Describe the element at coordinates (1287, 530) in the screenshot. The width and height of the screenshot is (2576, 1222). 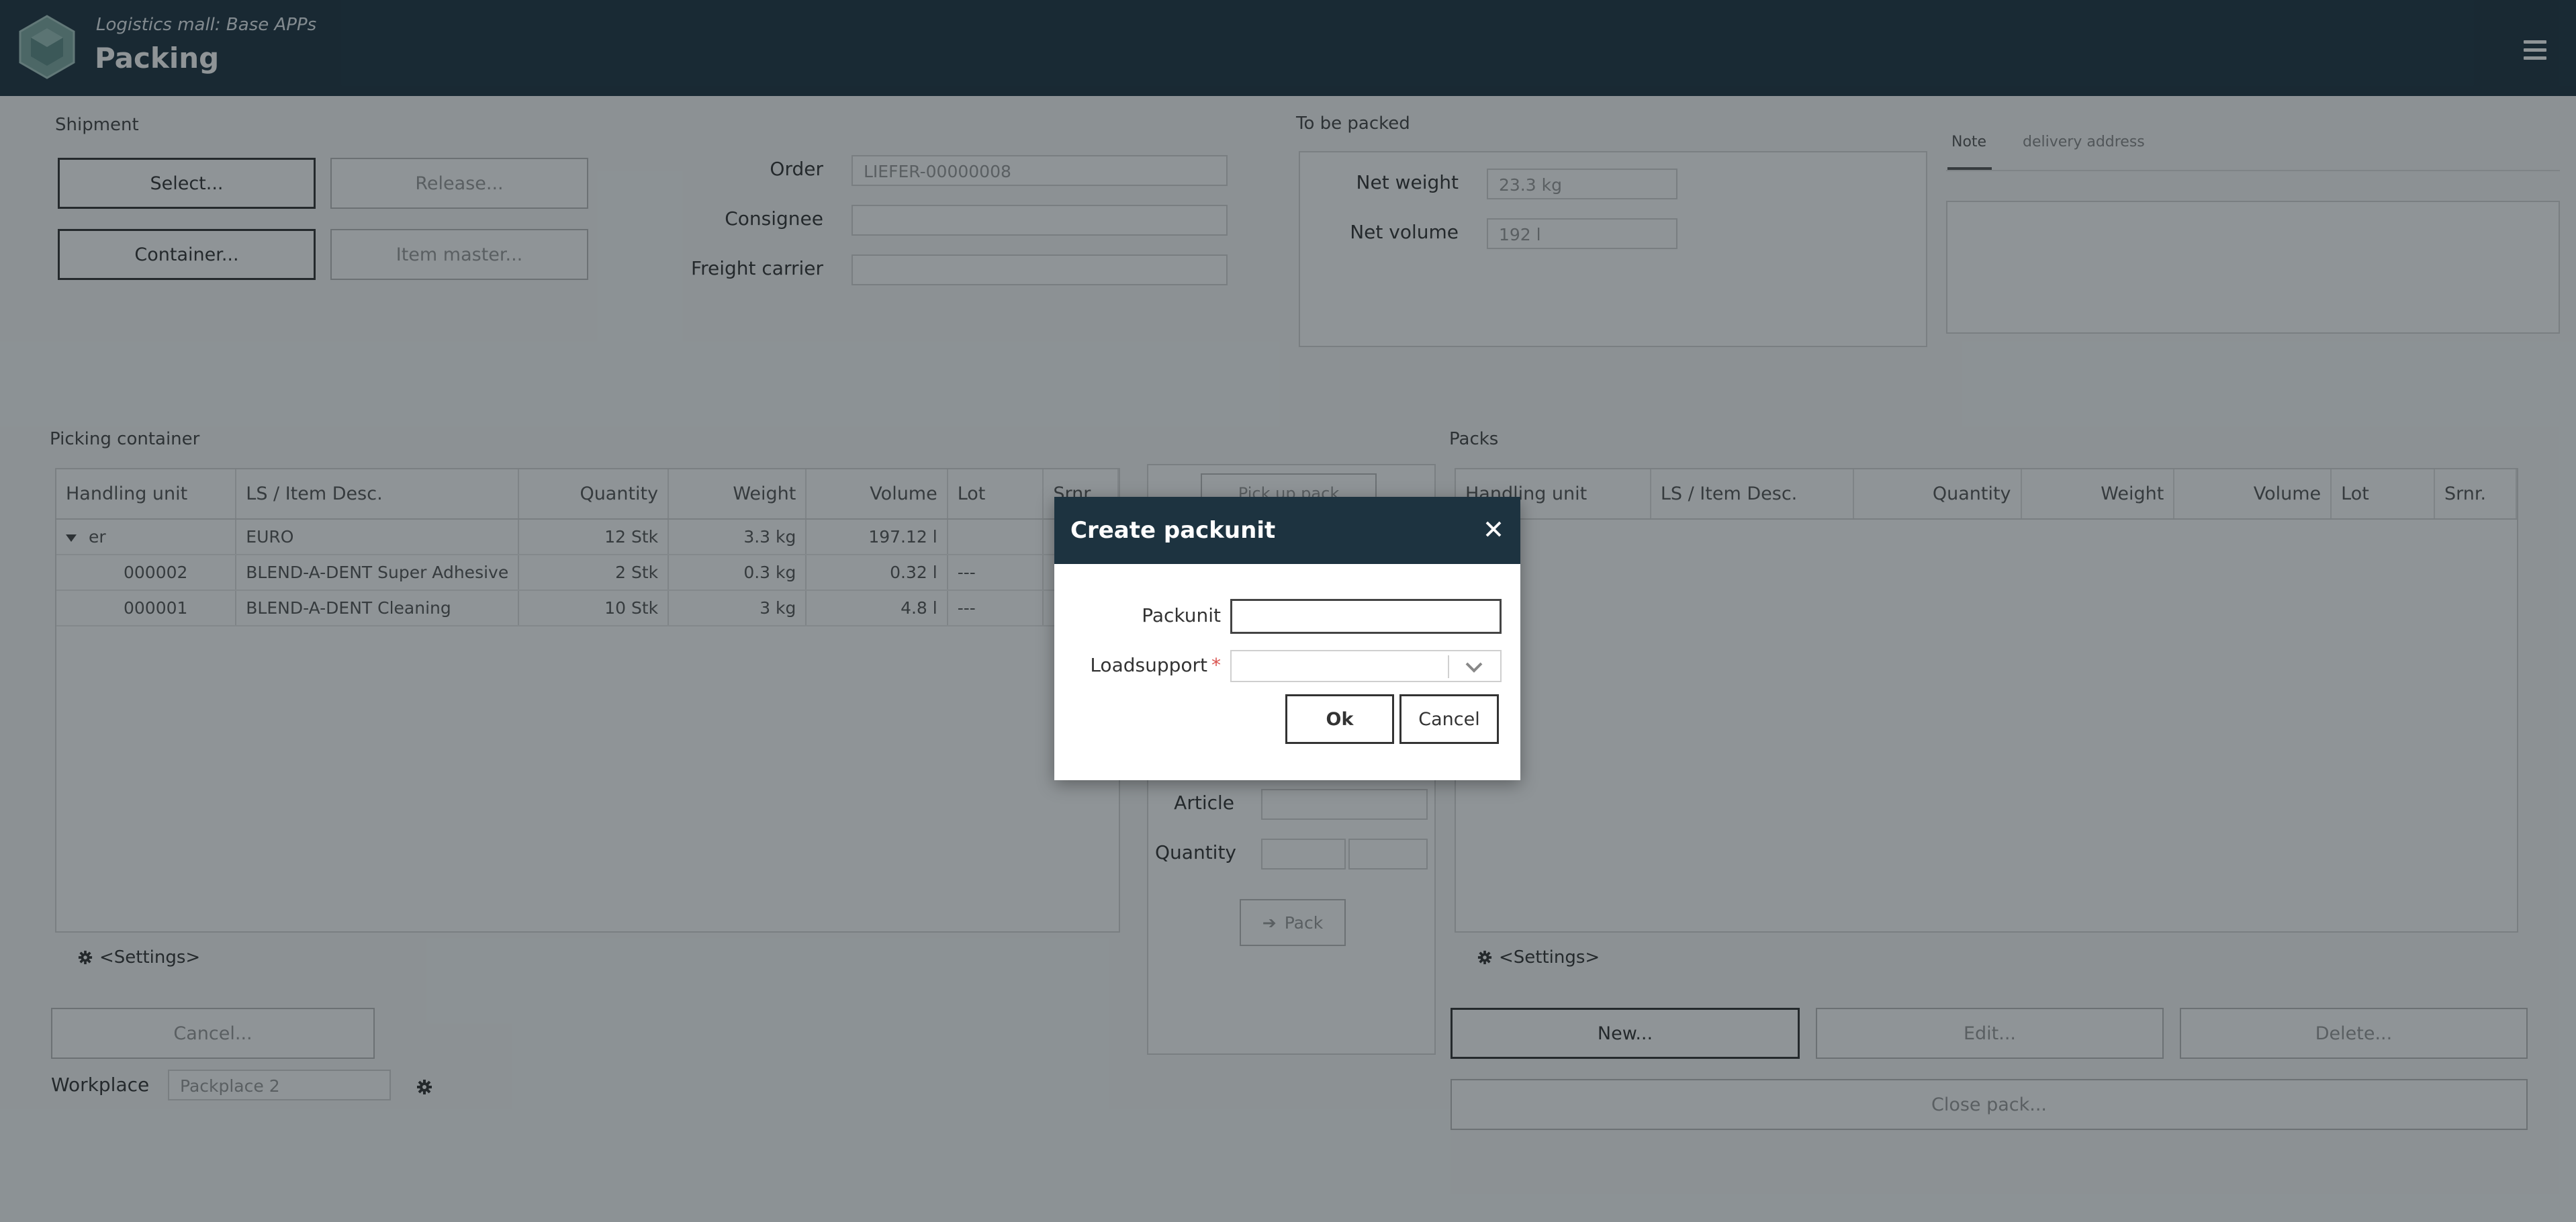
I see `dialog-header: Create packunit` at that location.